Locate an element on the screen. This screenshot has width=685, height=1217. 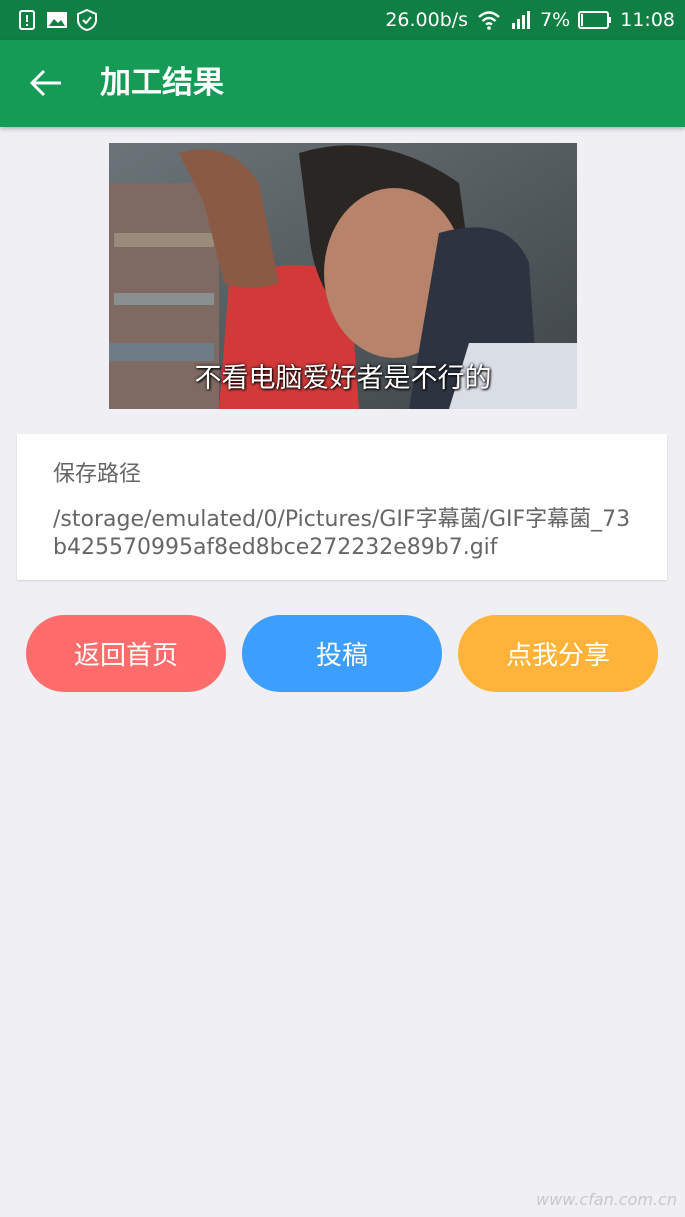
battery-icon is located at coordinates (595, 20).